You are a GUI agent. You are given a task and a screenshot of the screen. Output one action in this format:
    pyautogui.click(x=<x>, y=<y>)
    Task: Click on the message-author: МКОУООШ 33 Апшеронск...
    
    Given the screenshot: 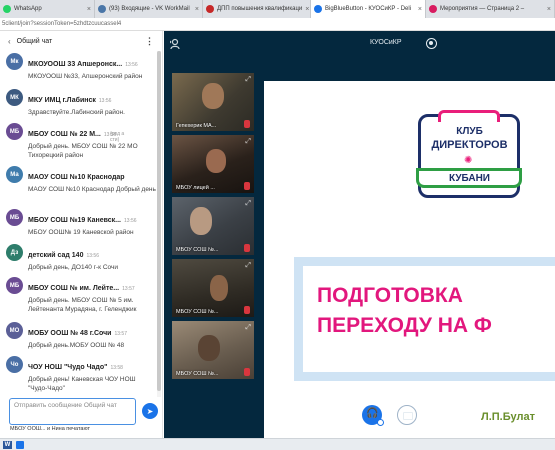 What is the action you would take?
    pyautogui.click(x=75, y=64)
    